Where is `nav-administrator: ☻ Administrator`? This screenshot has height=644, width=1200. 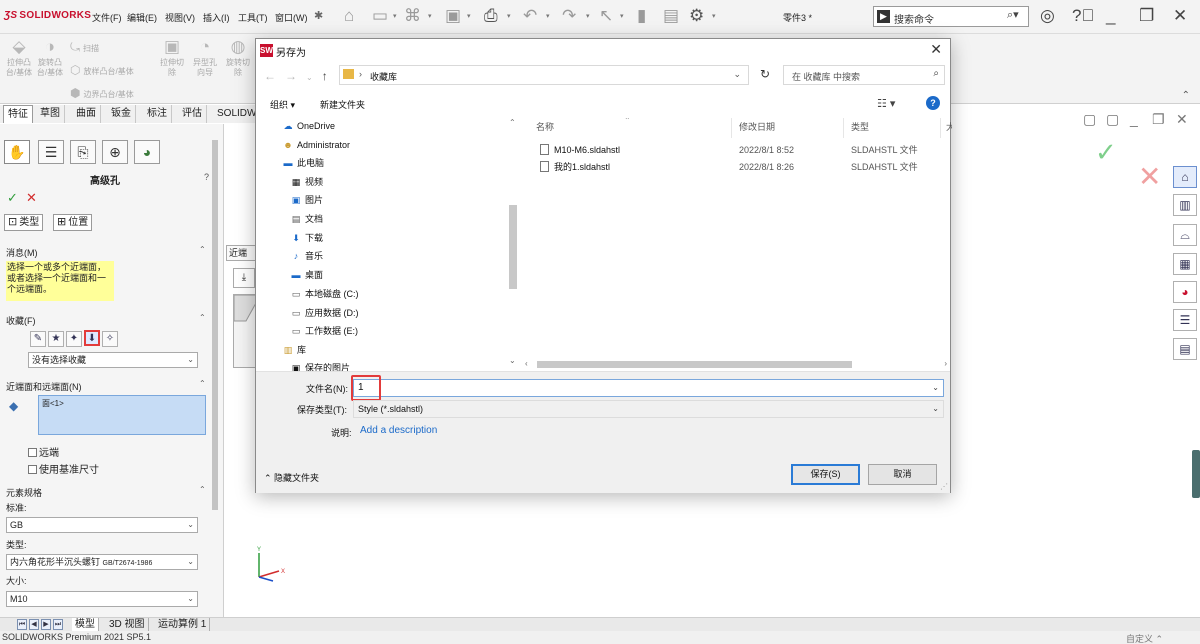 nav-administrator: ☻ Administrator is located at coordinates (316, 145).